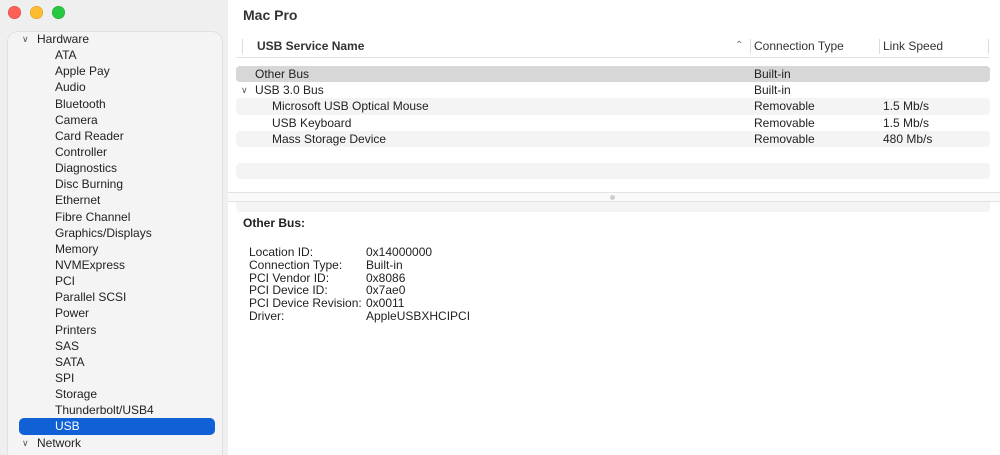 Image resolution: width=1000 pixels, height=455 pixels. I want to click on sidebar-item-disc-burning: Disc Burning, so click(114, 184).